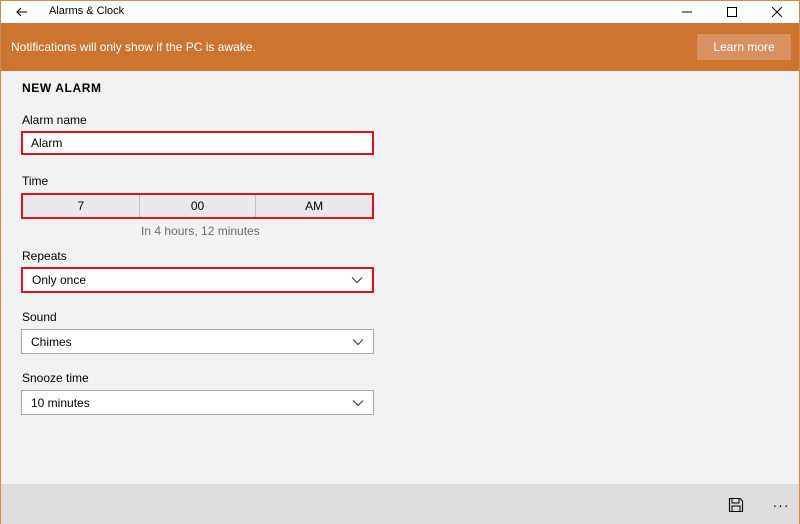 Image resolution: width=800 pixels, height=524 pixels. What do you see at coordinates (59, 280) in the screenshot?
I see `repeats-value: Only once` at bounding box center [59, 280].